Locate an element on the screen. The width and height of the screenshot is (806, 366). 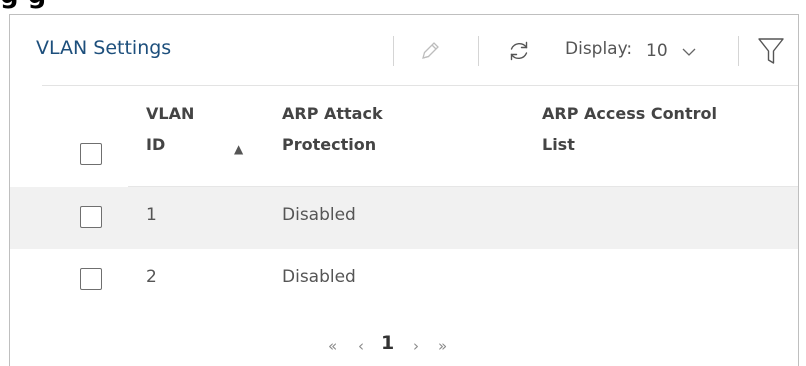
display-count-select: 10 is located at coordinates (687, 51).